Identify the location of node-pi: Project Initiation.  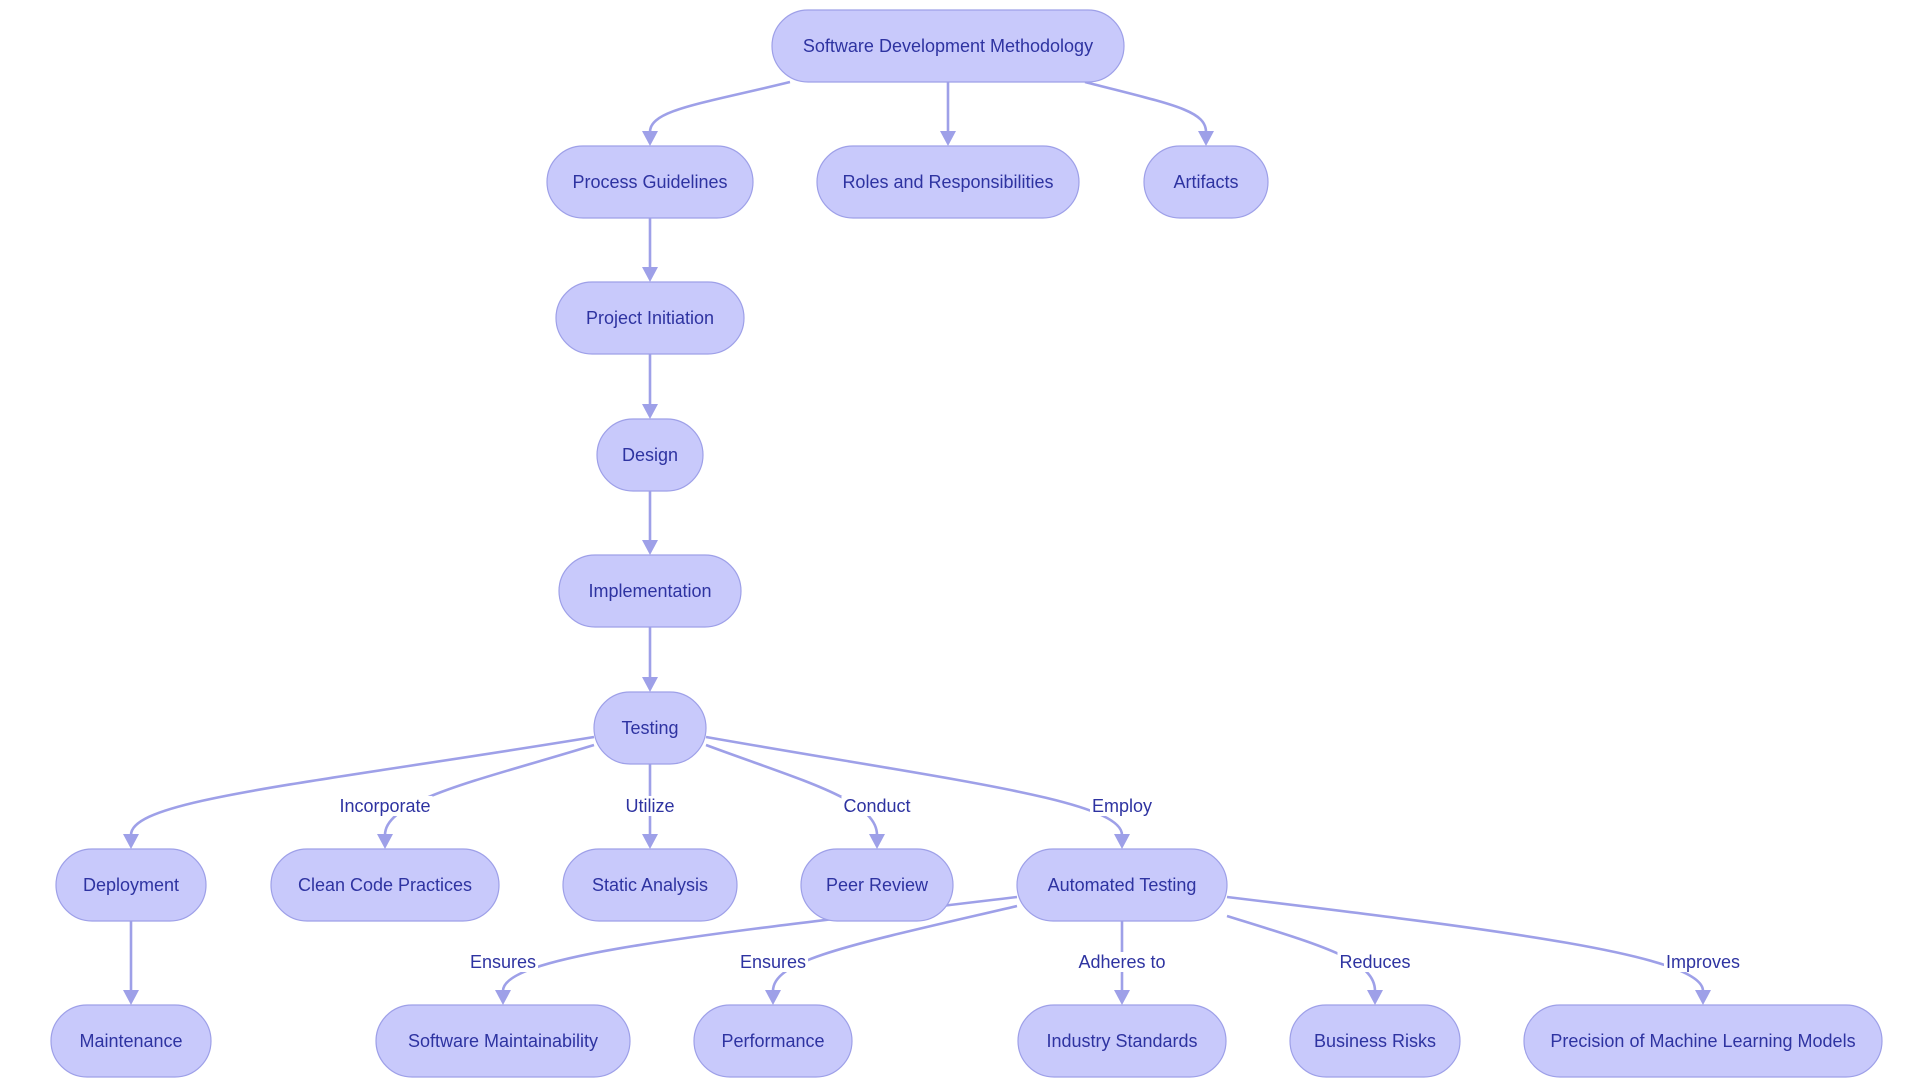
(650, 318).